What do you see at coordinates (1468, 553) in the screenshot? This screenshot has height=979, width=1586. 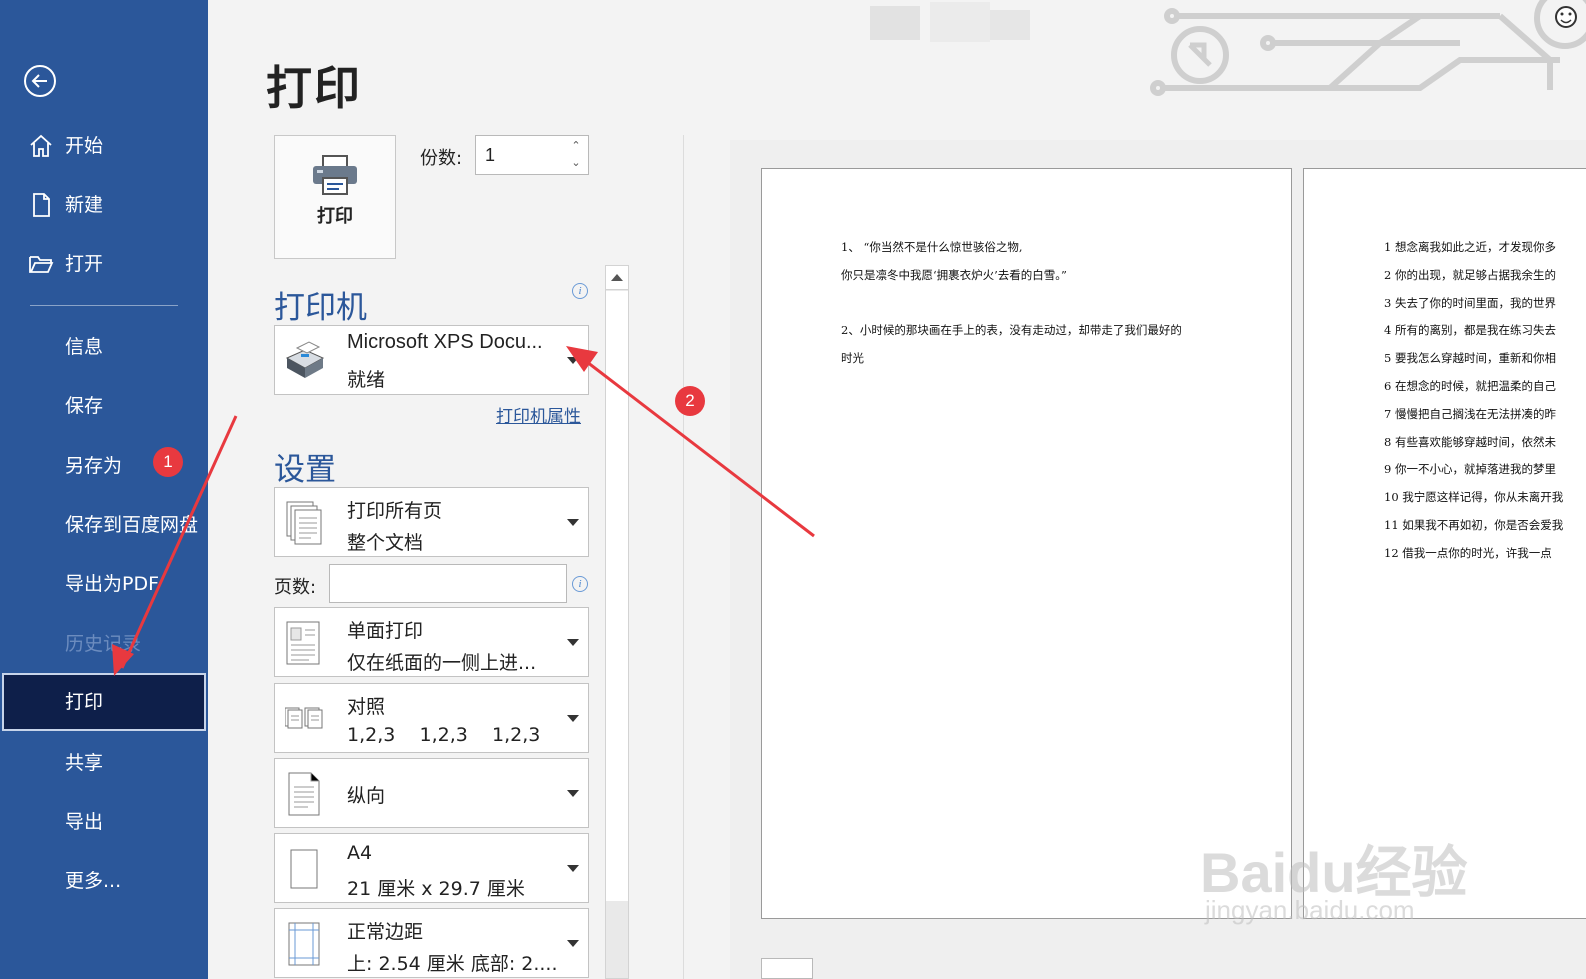 I see `page-line: 12 借我一点你的时光，许我一点` at bounding box center [1468, 553].